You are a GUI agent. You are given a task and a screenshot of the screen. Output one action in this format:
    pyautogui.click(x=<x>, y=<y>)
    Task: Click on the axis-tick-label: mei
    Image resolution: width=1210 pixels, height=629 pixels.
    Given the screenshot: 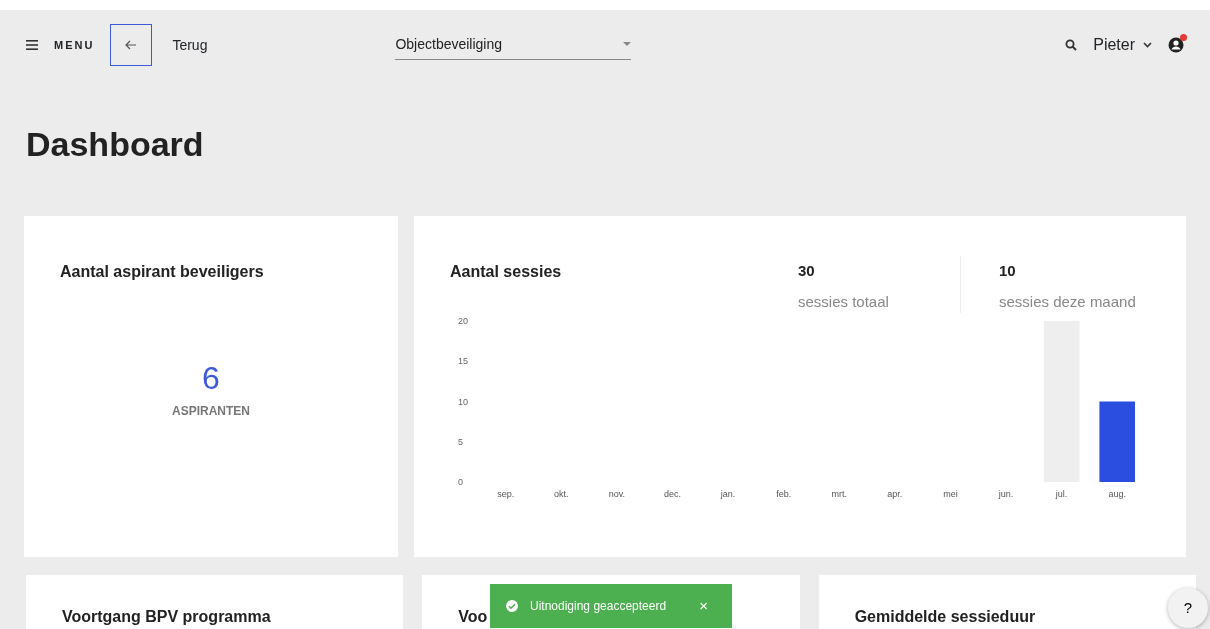 What is the action you would take?
    pyautogui.click(x=950, y=494)
    